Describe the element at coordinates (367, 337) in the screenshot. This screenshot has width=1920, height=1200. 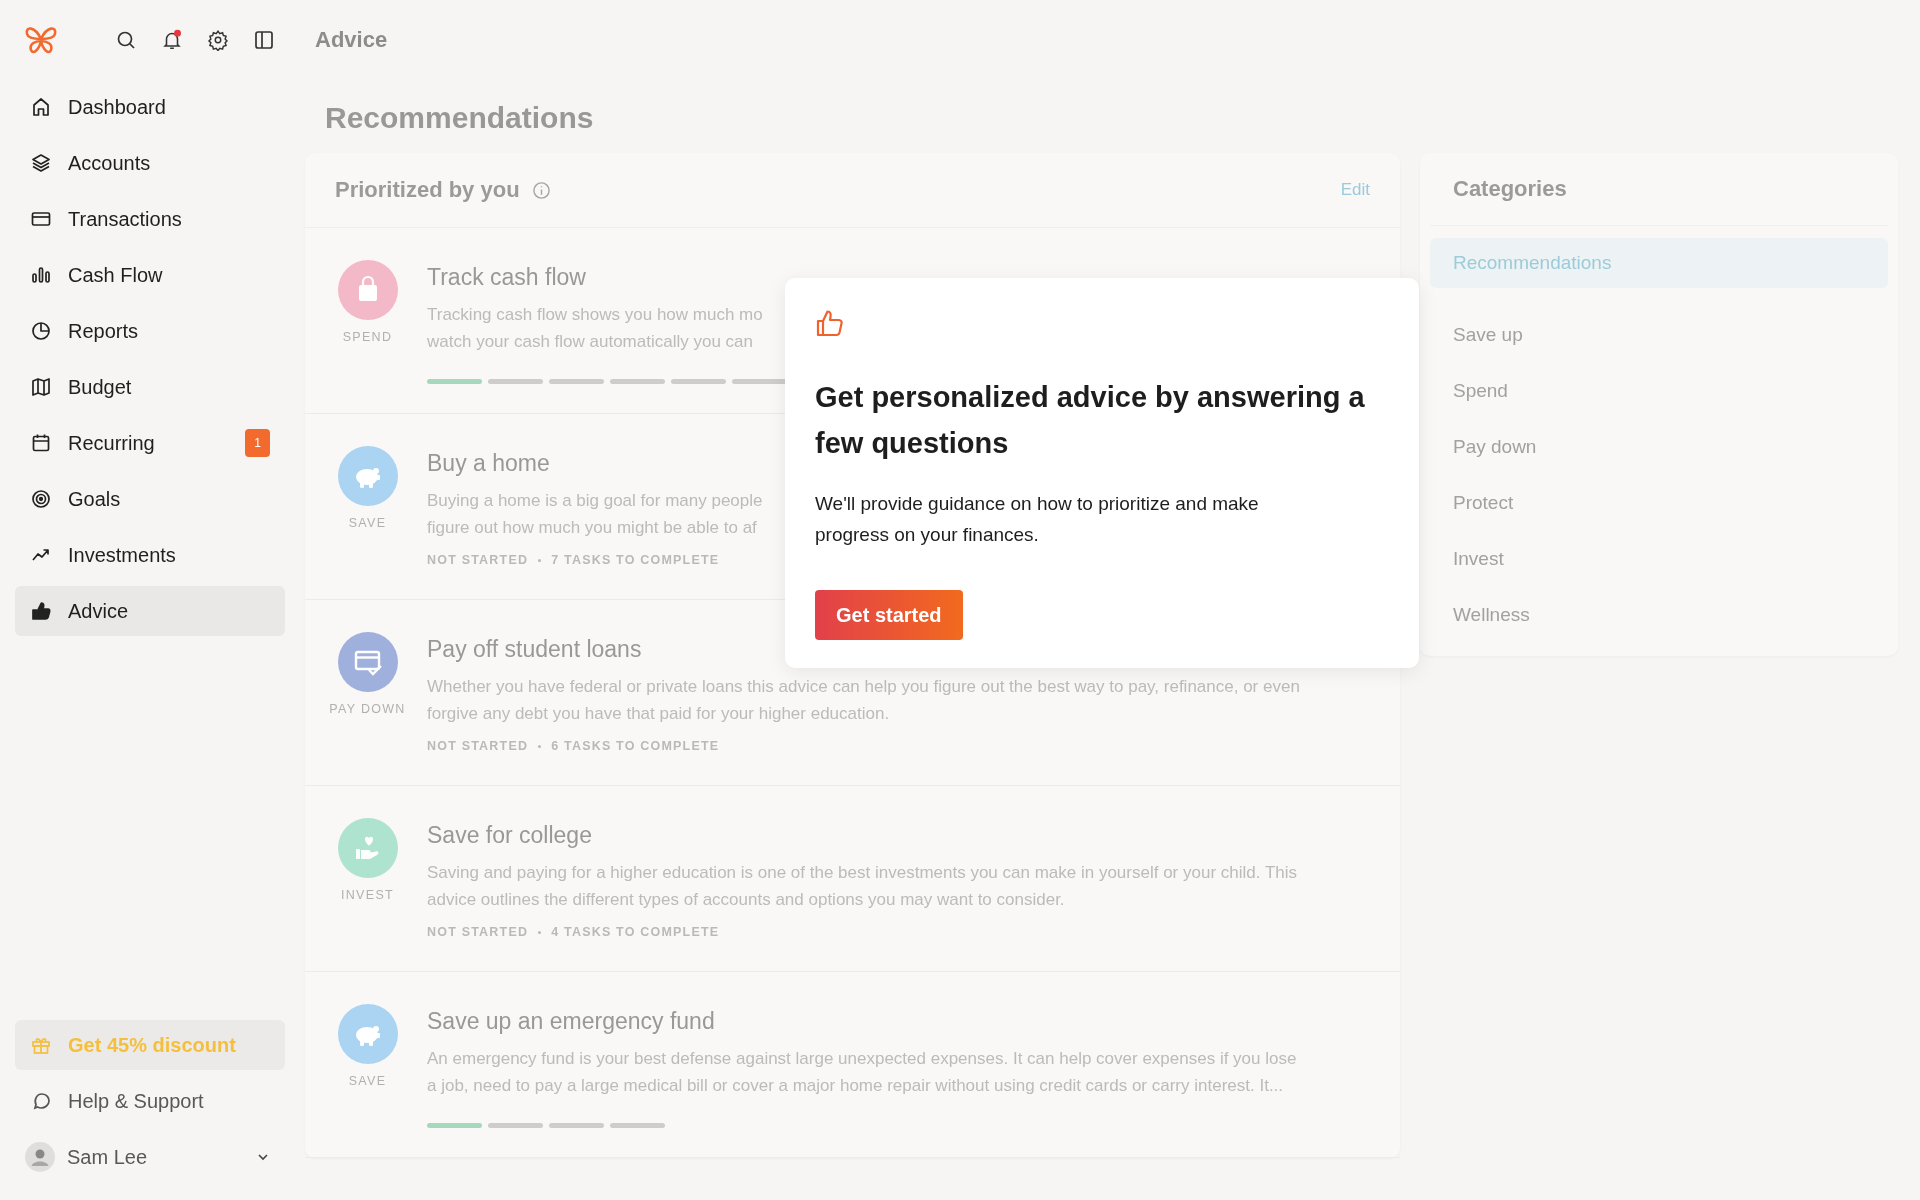
I see `category-label: SPEND` at that location.